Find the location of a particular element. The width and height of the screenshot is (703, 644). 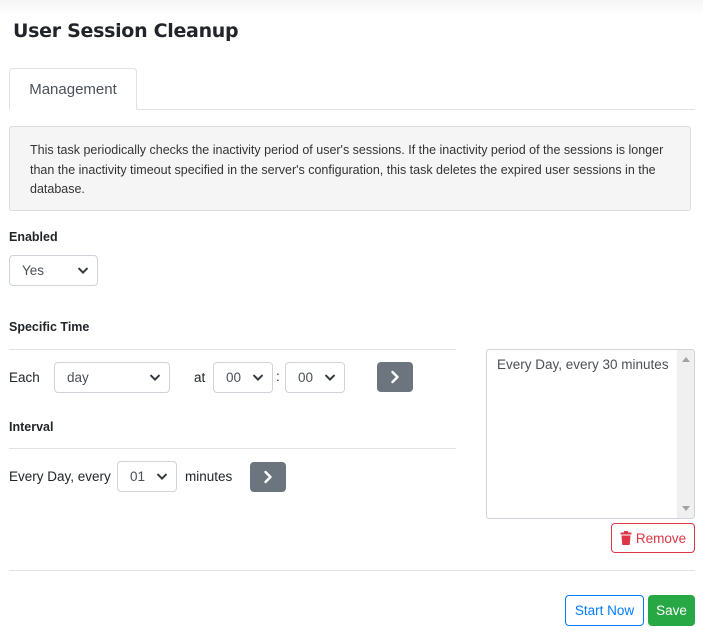

add-specific-time-button is located at coordinates (395, 377).